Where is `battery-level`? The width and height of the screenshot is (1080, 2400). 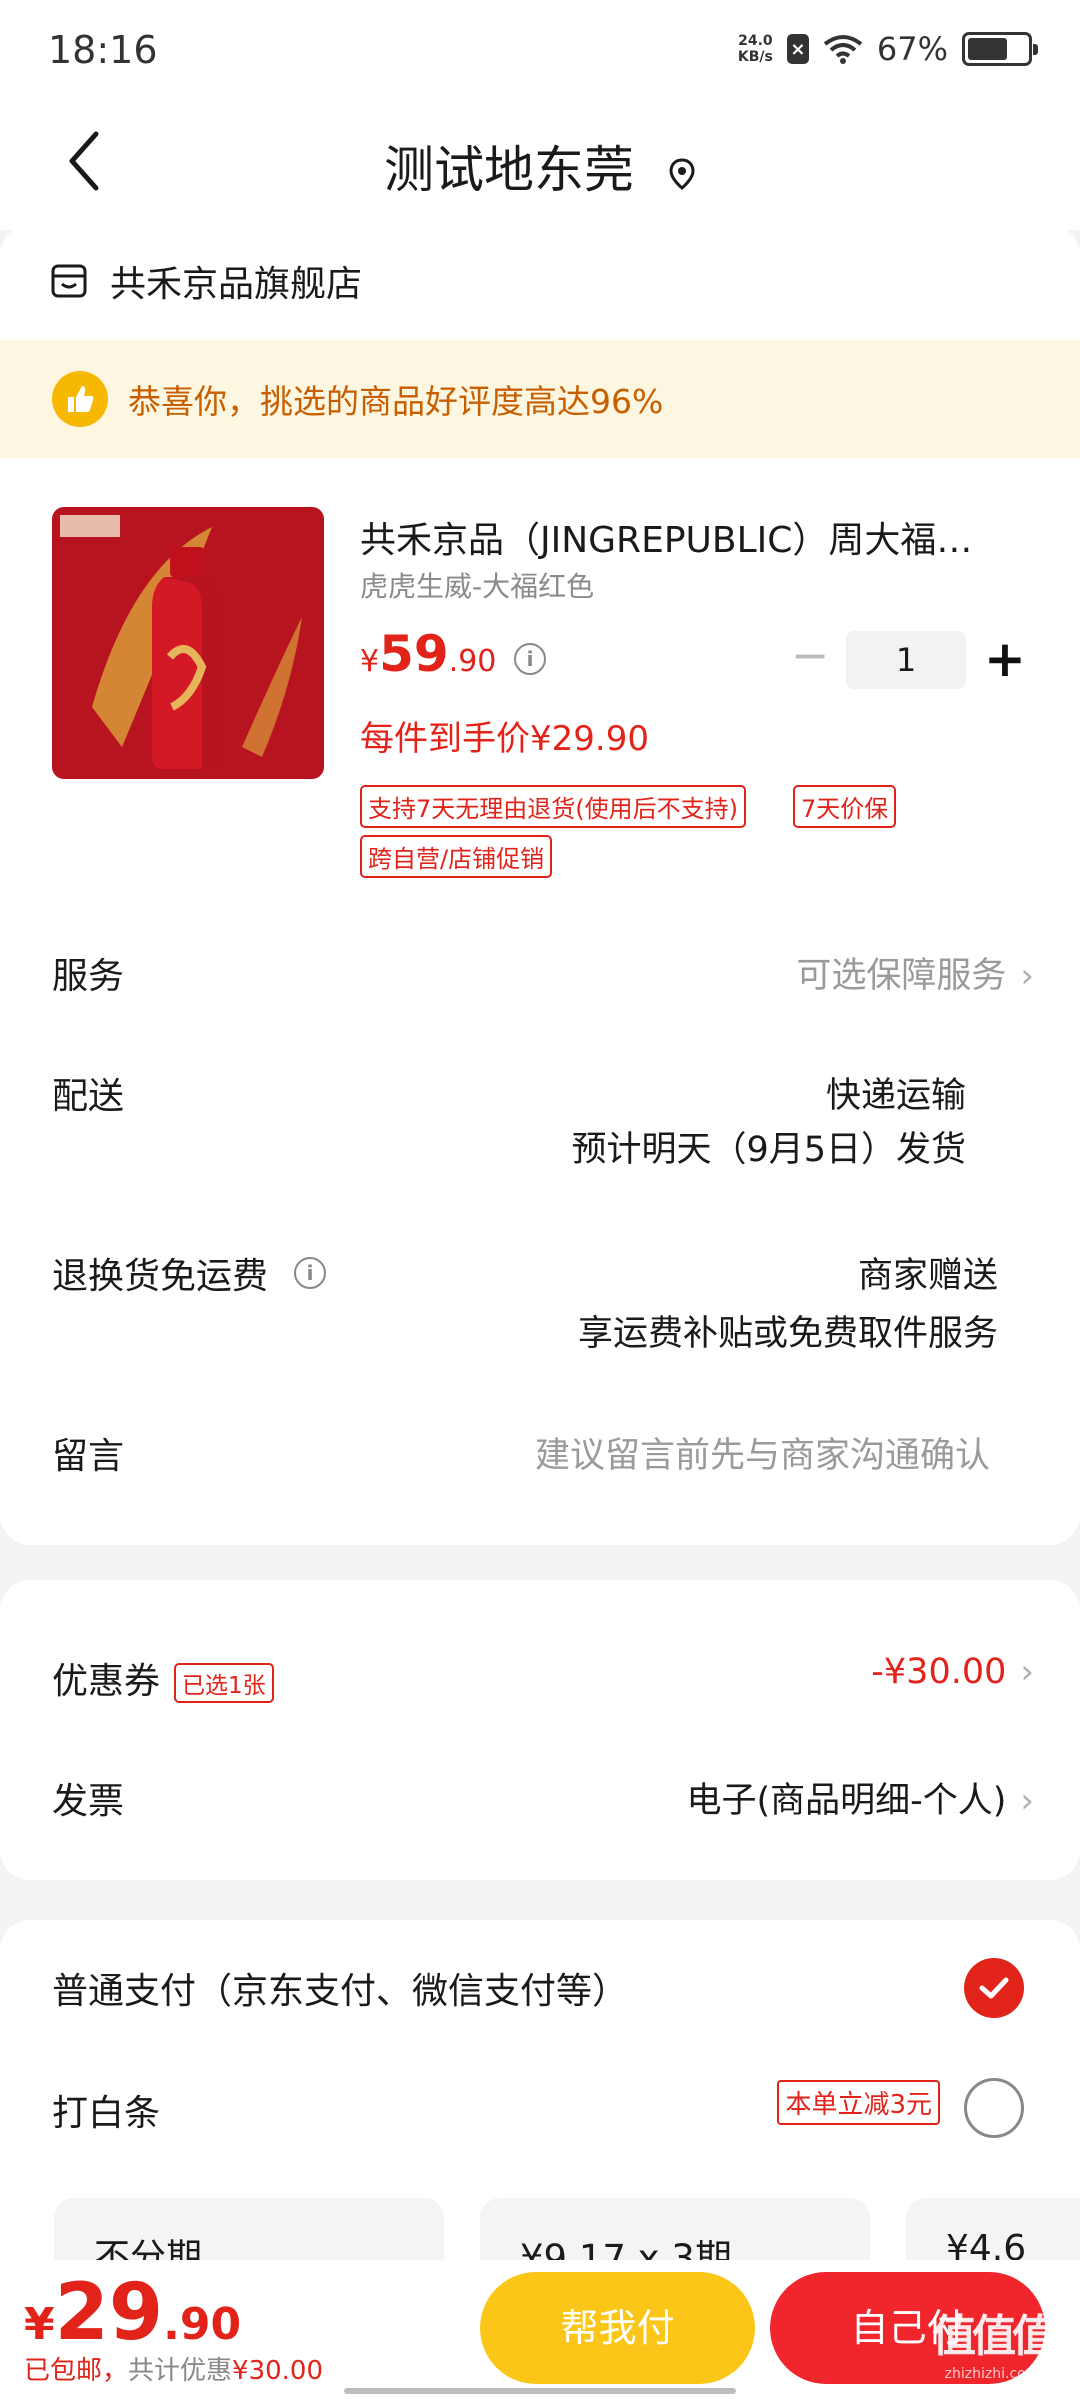
battery-level is located at coordinates (987, 49).